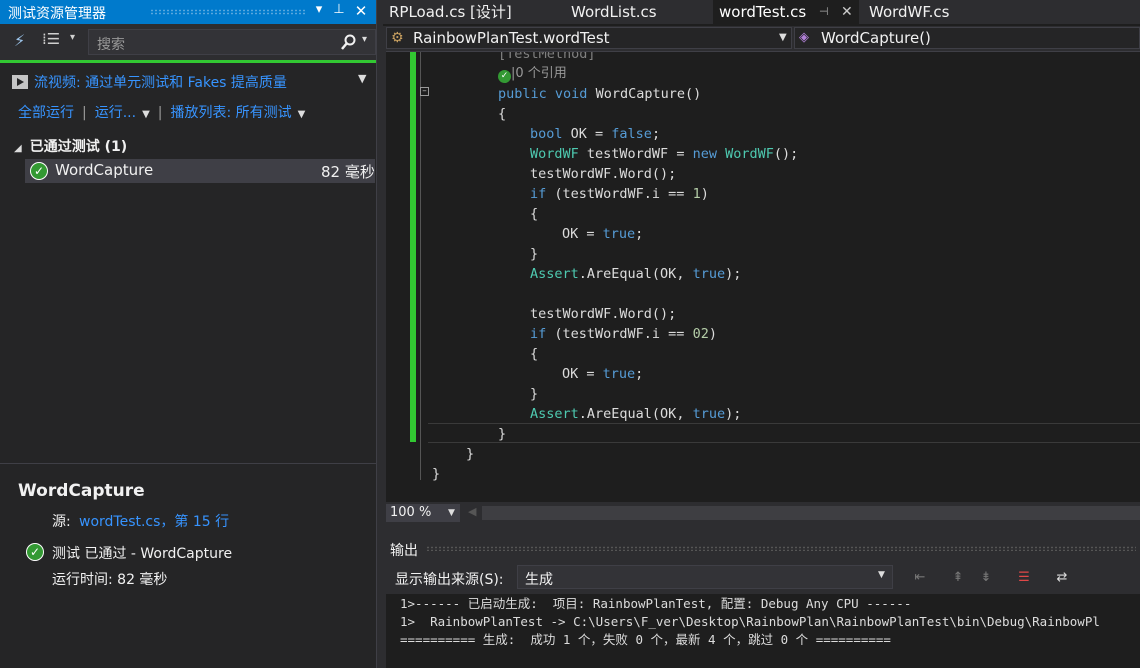 The width and height of the screenshot is (1140, 668). I want to click on summary-runtime: 运行时间: 82 毫秒, so click(110, 580).